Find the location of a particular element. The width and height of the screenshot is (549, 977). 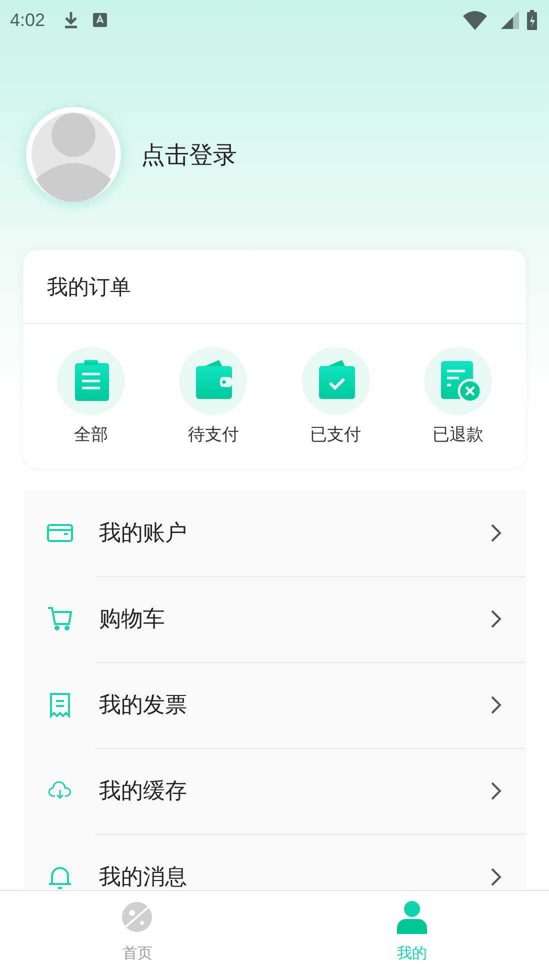

order-label: 待支付 is located at coordinates (213, 434).